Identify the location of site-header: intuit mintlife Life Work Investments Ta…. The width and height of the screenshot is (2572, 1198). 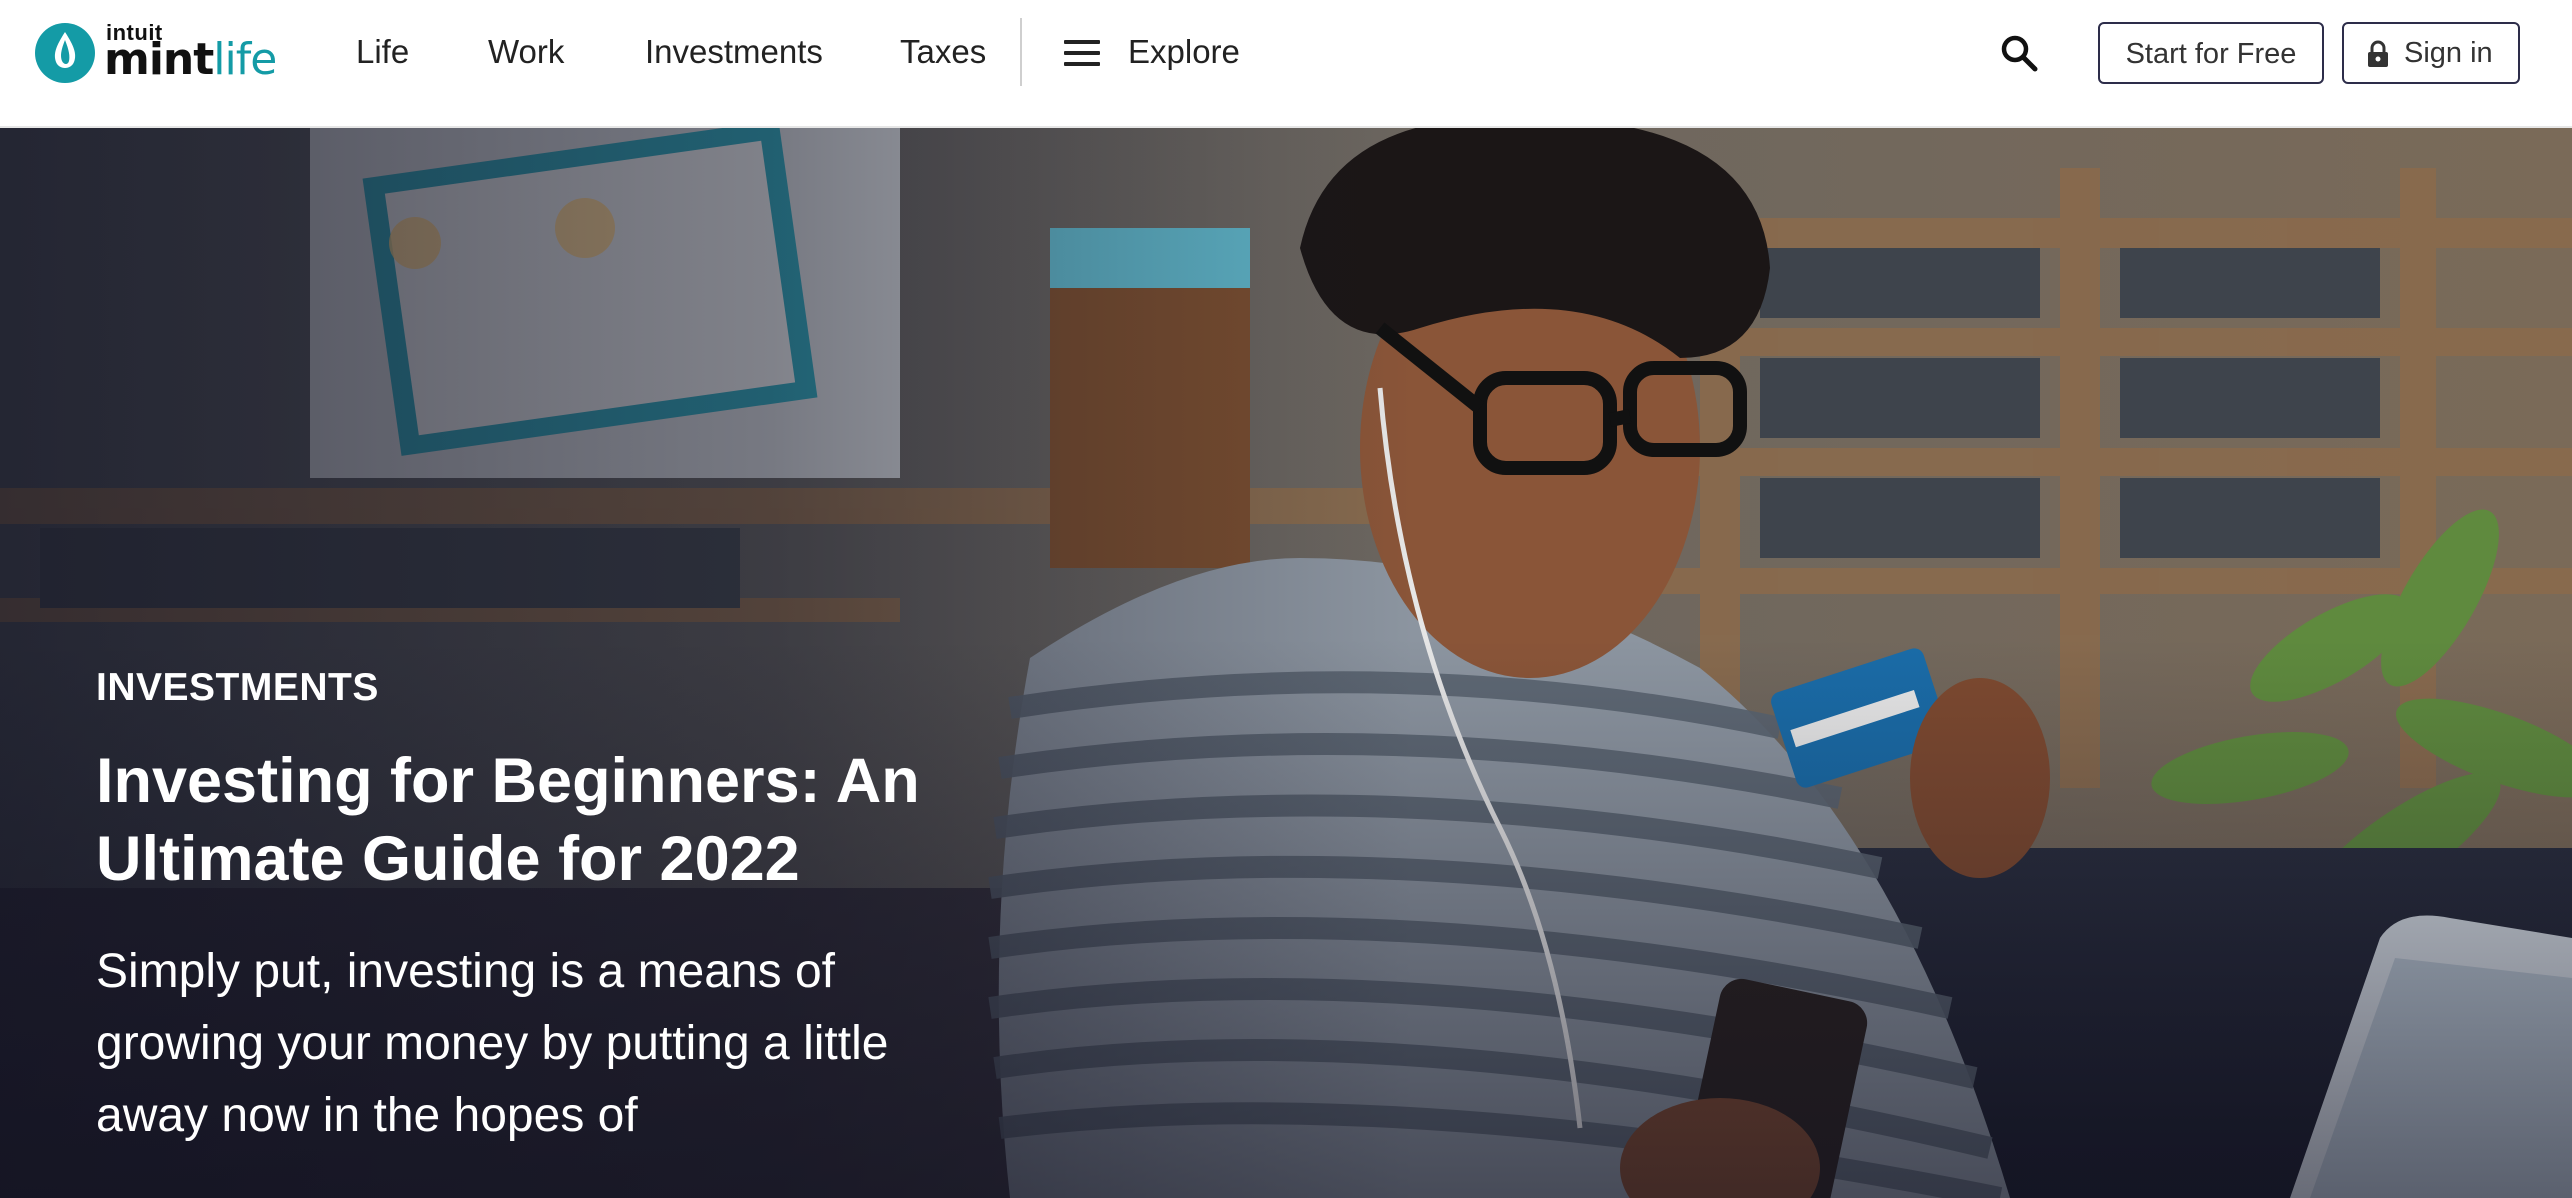
(1286, 64).